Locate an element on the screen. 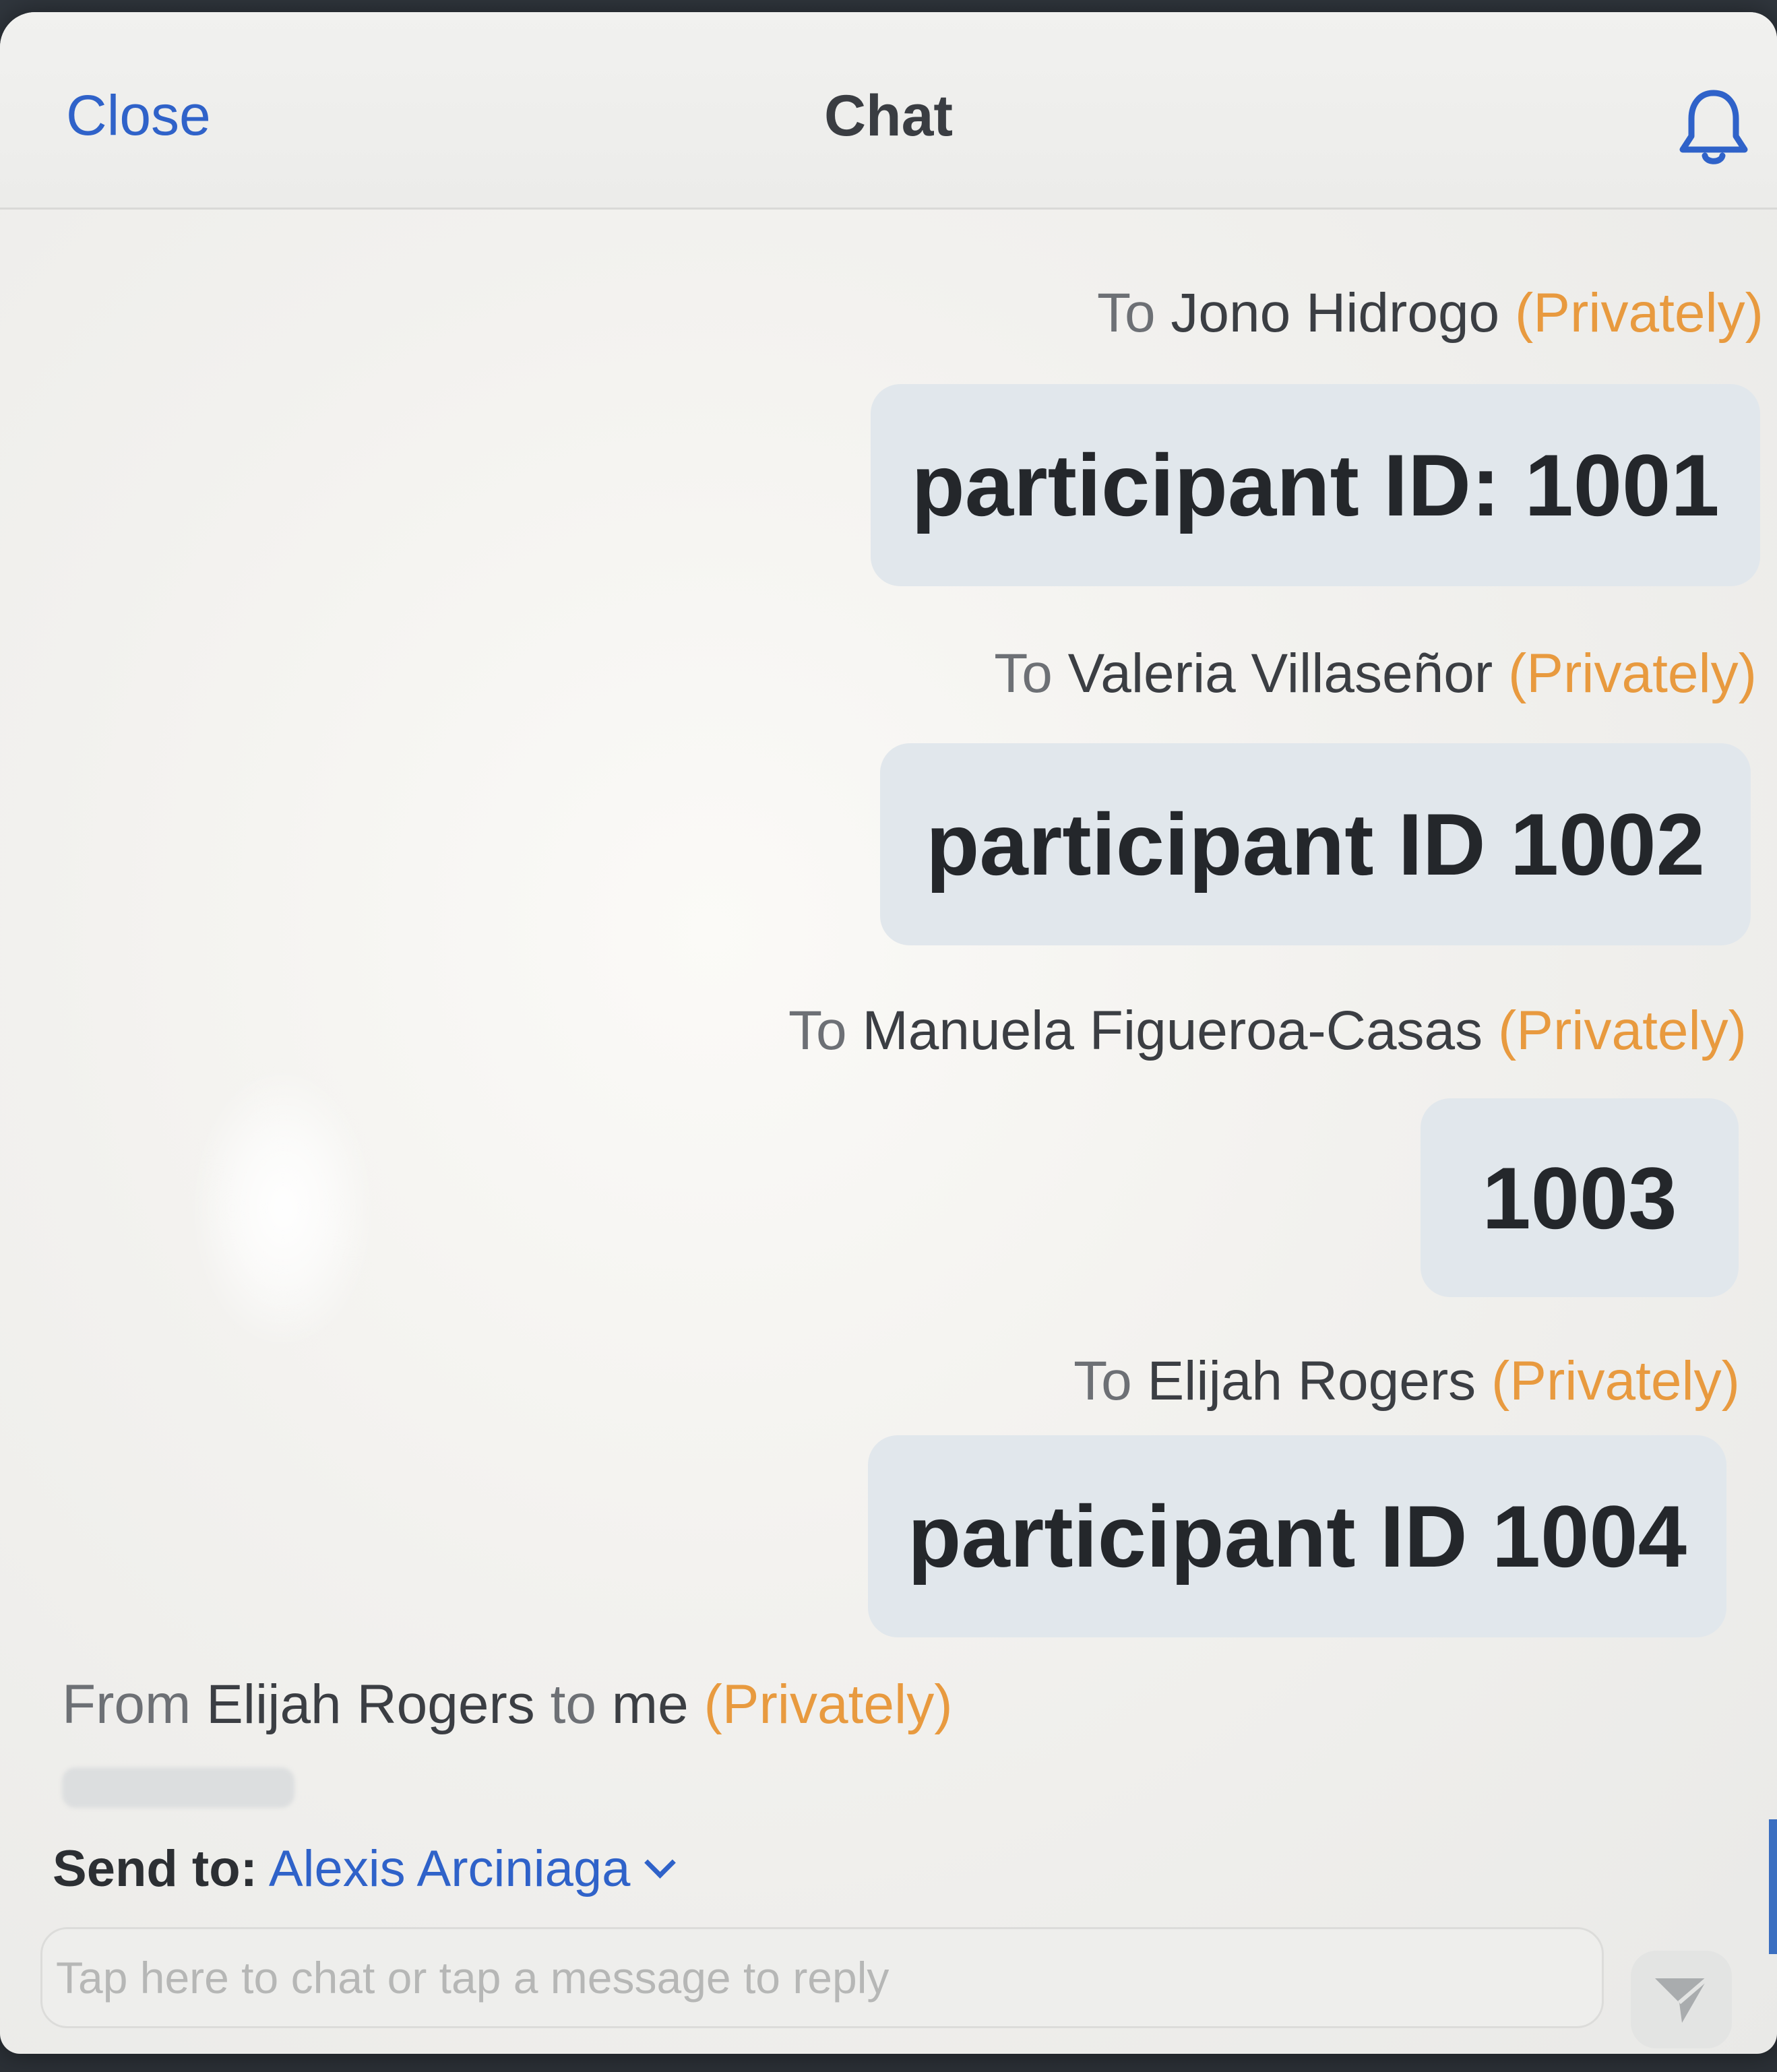 This screenshot has width=1777, height=2072. message-bubble: participant ID: 1001 is located at coordinates (1315, 485).